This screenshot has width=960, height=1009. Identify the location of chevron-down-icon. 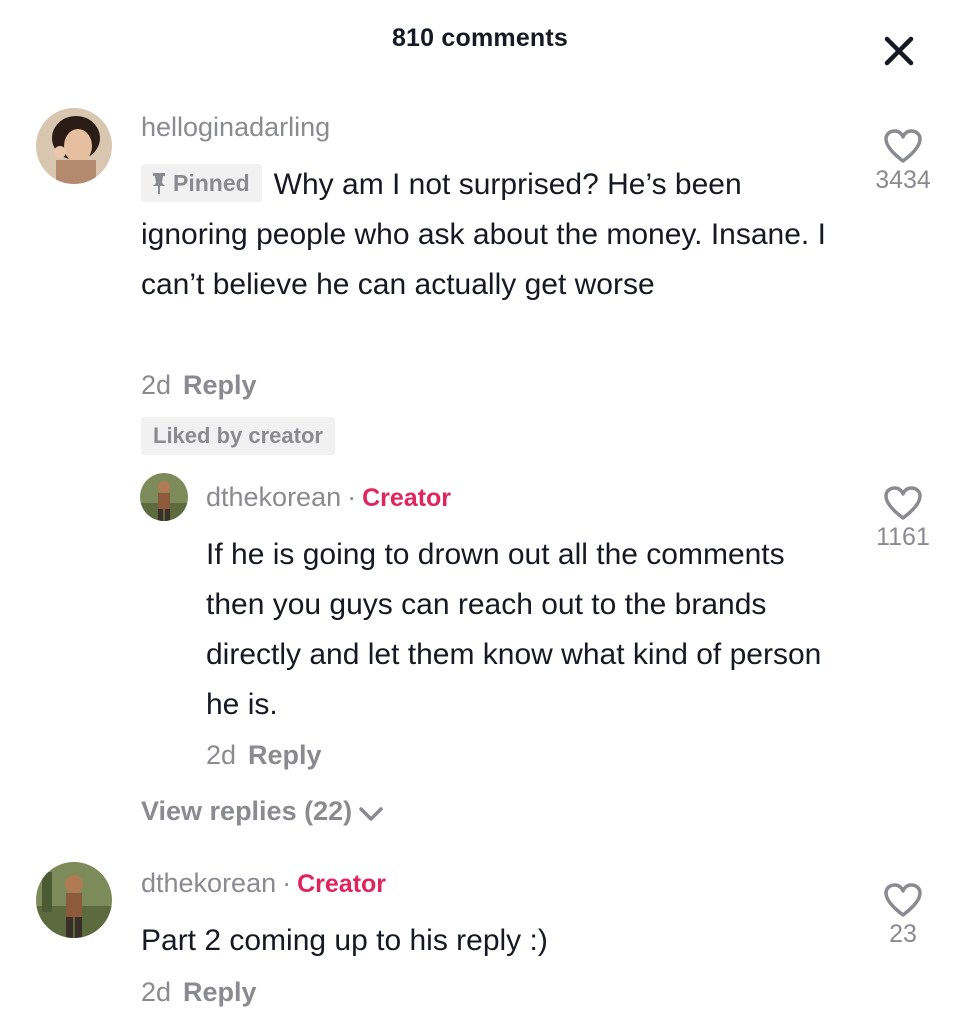
(371, 814).